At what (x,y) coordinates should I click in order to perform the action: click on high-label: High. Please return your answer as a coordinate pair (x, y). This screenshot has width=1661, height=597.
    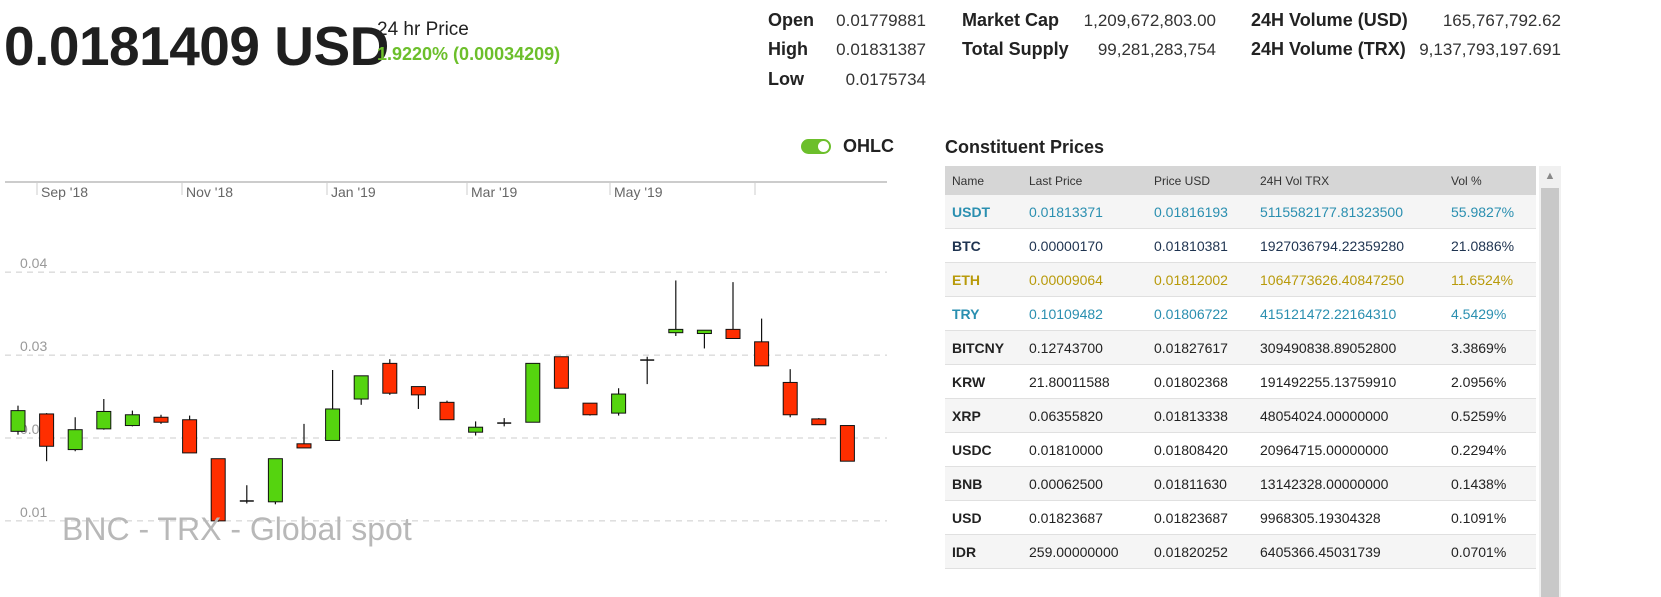
    Looking at the image, I should click on (788, 49).